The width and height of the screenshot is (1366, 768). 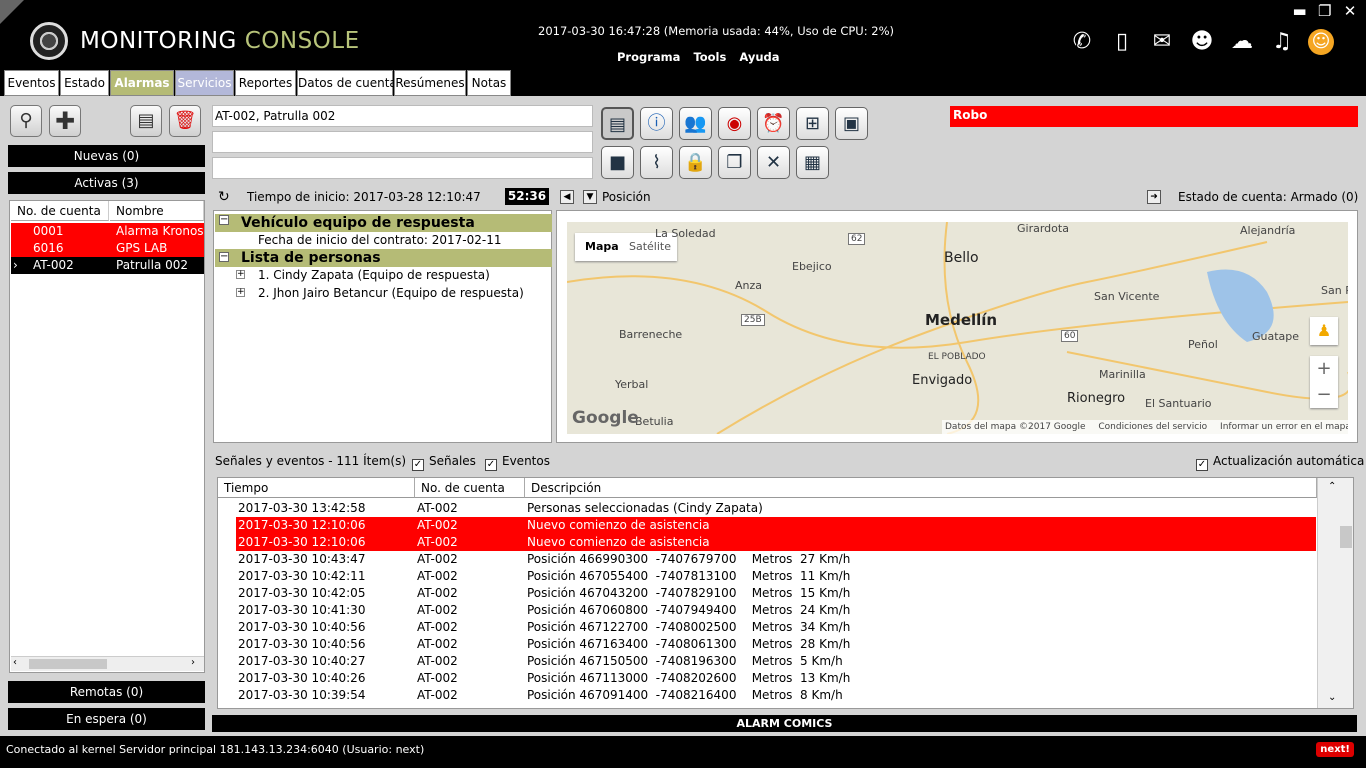 I want to click on scroll-up-icon: ⌃, so click(x=1332, y=486).